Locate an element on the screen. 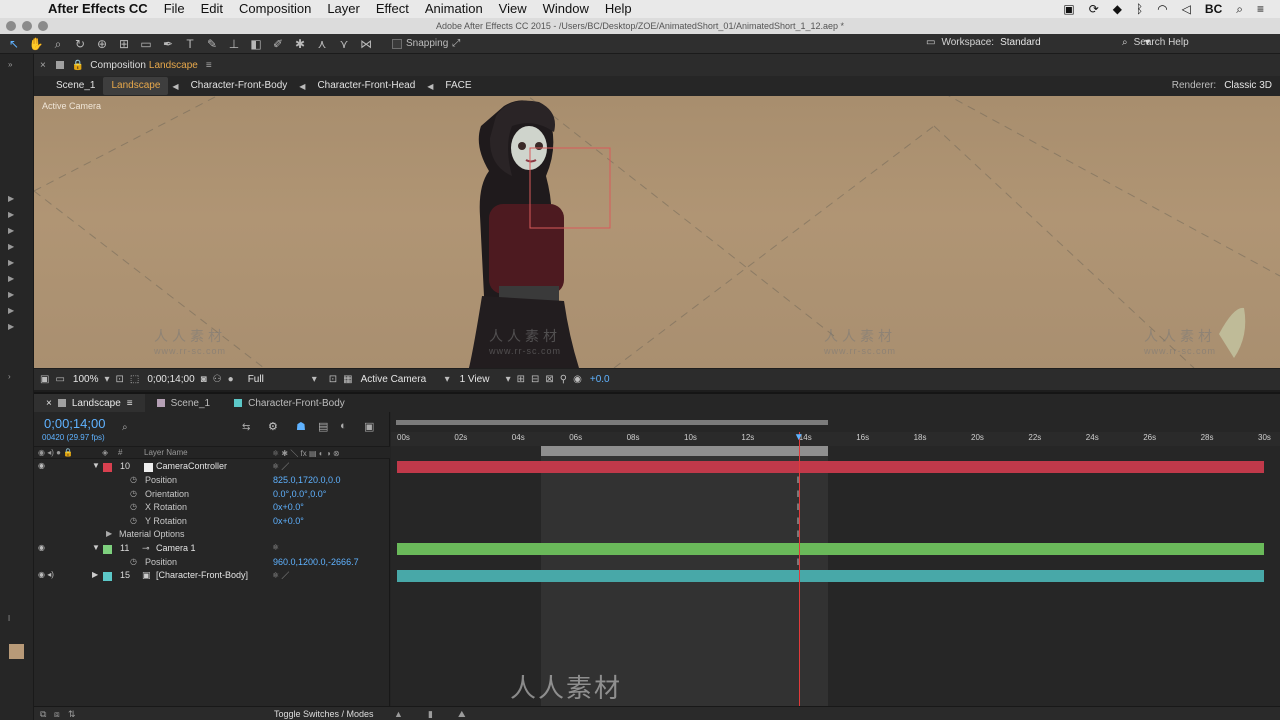  tab-landscape: × Landscape ≡ is located at coordinates (89, 403).